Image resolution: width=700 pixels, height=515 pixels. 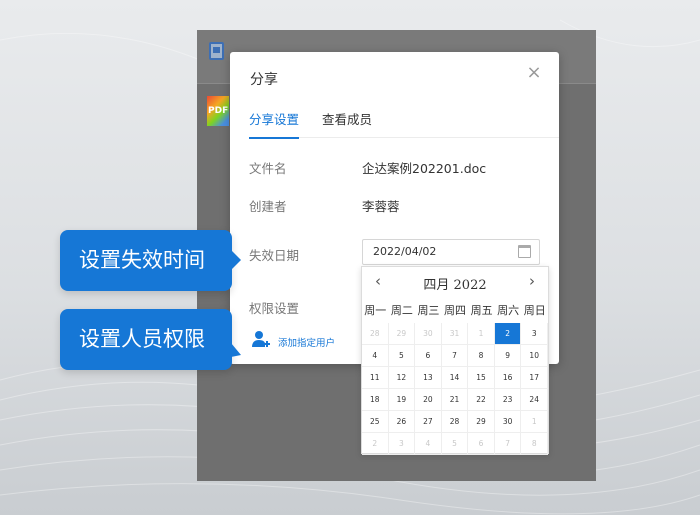 I want to click on calendar-day: 31, so click(x=455, y=334).